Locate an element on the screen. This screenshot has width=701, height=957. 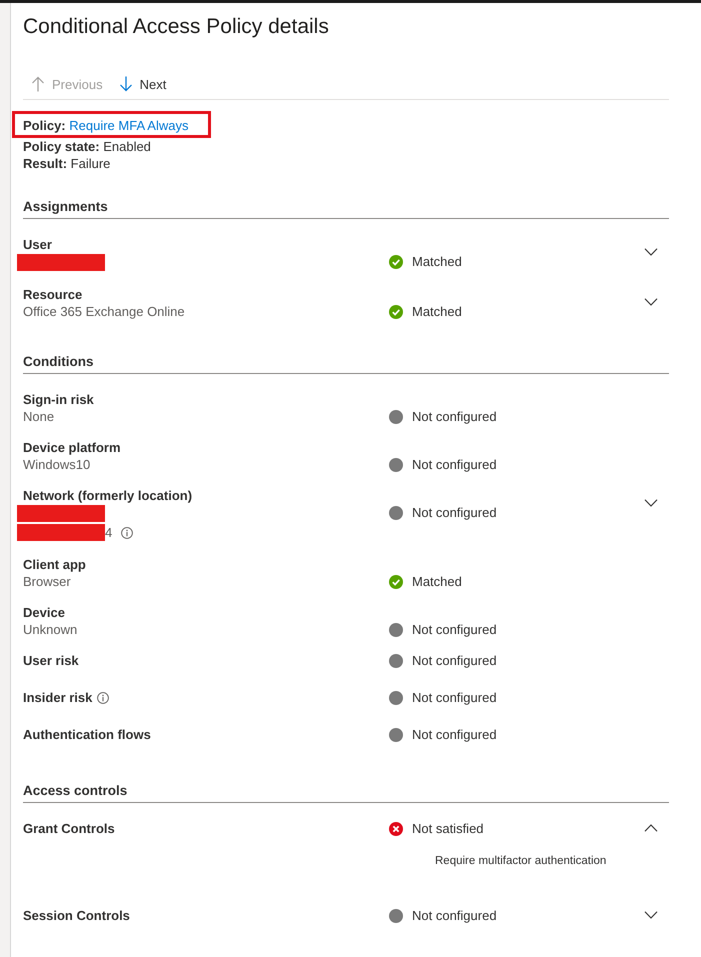
error-circle-icon is located at coordinates (396, 829).